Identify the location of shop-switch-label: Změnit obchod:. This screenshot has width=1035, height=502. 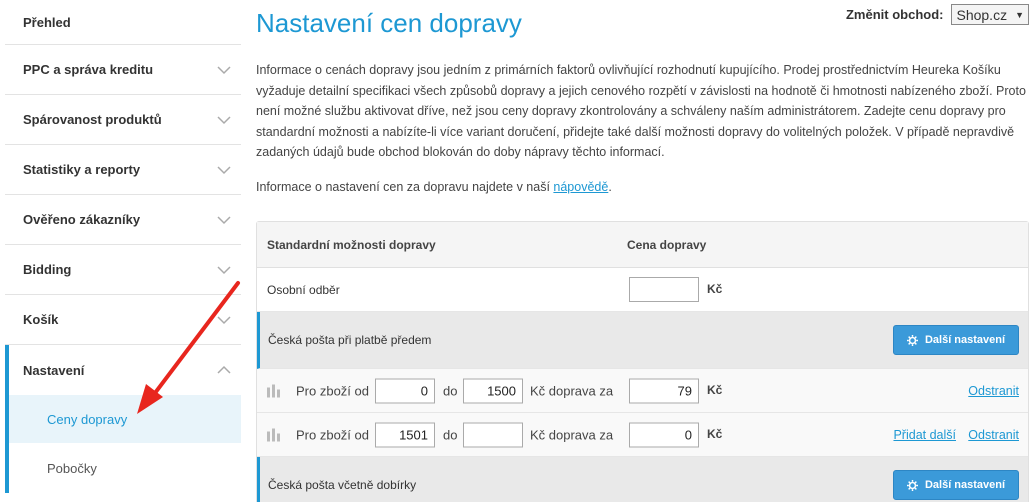
(894, 14).